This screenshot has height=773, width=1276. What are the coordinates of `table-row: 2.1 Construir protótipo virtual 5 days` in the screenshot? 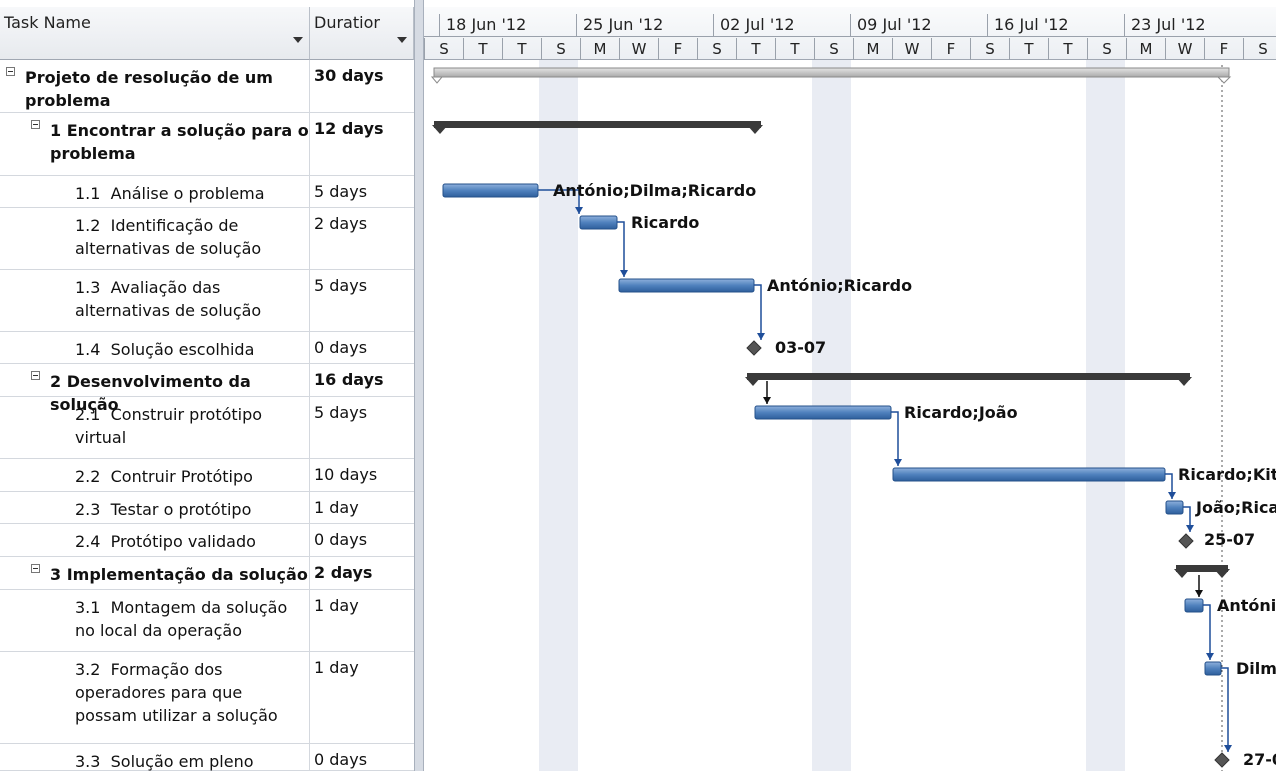 It's located at (207, 428).